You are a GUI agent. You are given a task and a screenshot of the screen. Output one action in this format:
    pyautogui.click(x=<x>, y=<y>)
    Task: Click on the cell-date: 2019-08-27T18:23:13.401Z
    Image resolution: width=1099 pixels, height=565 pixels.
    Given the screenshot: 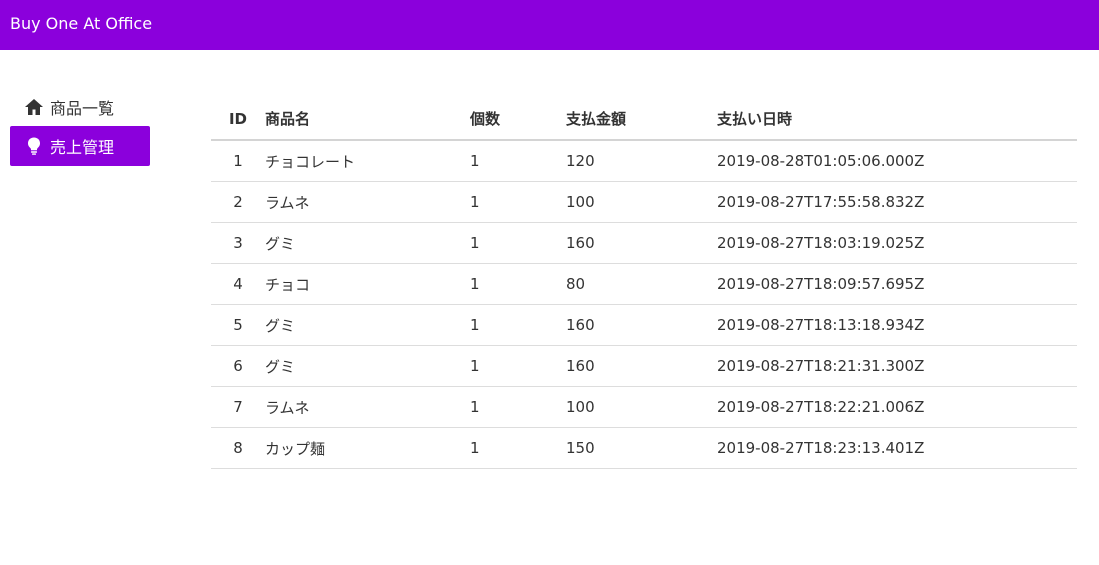 What is the action you would take?
    pyautogui.click(x=897, y=448)
    